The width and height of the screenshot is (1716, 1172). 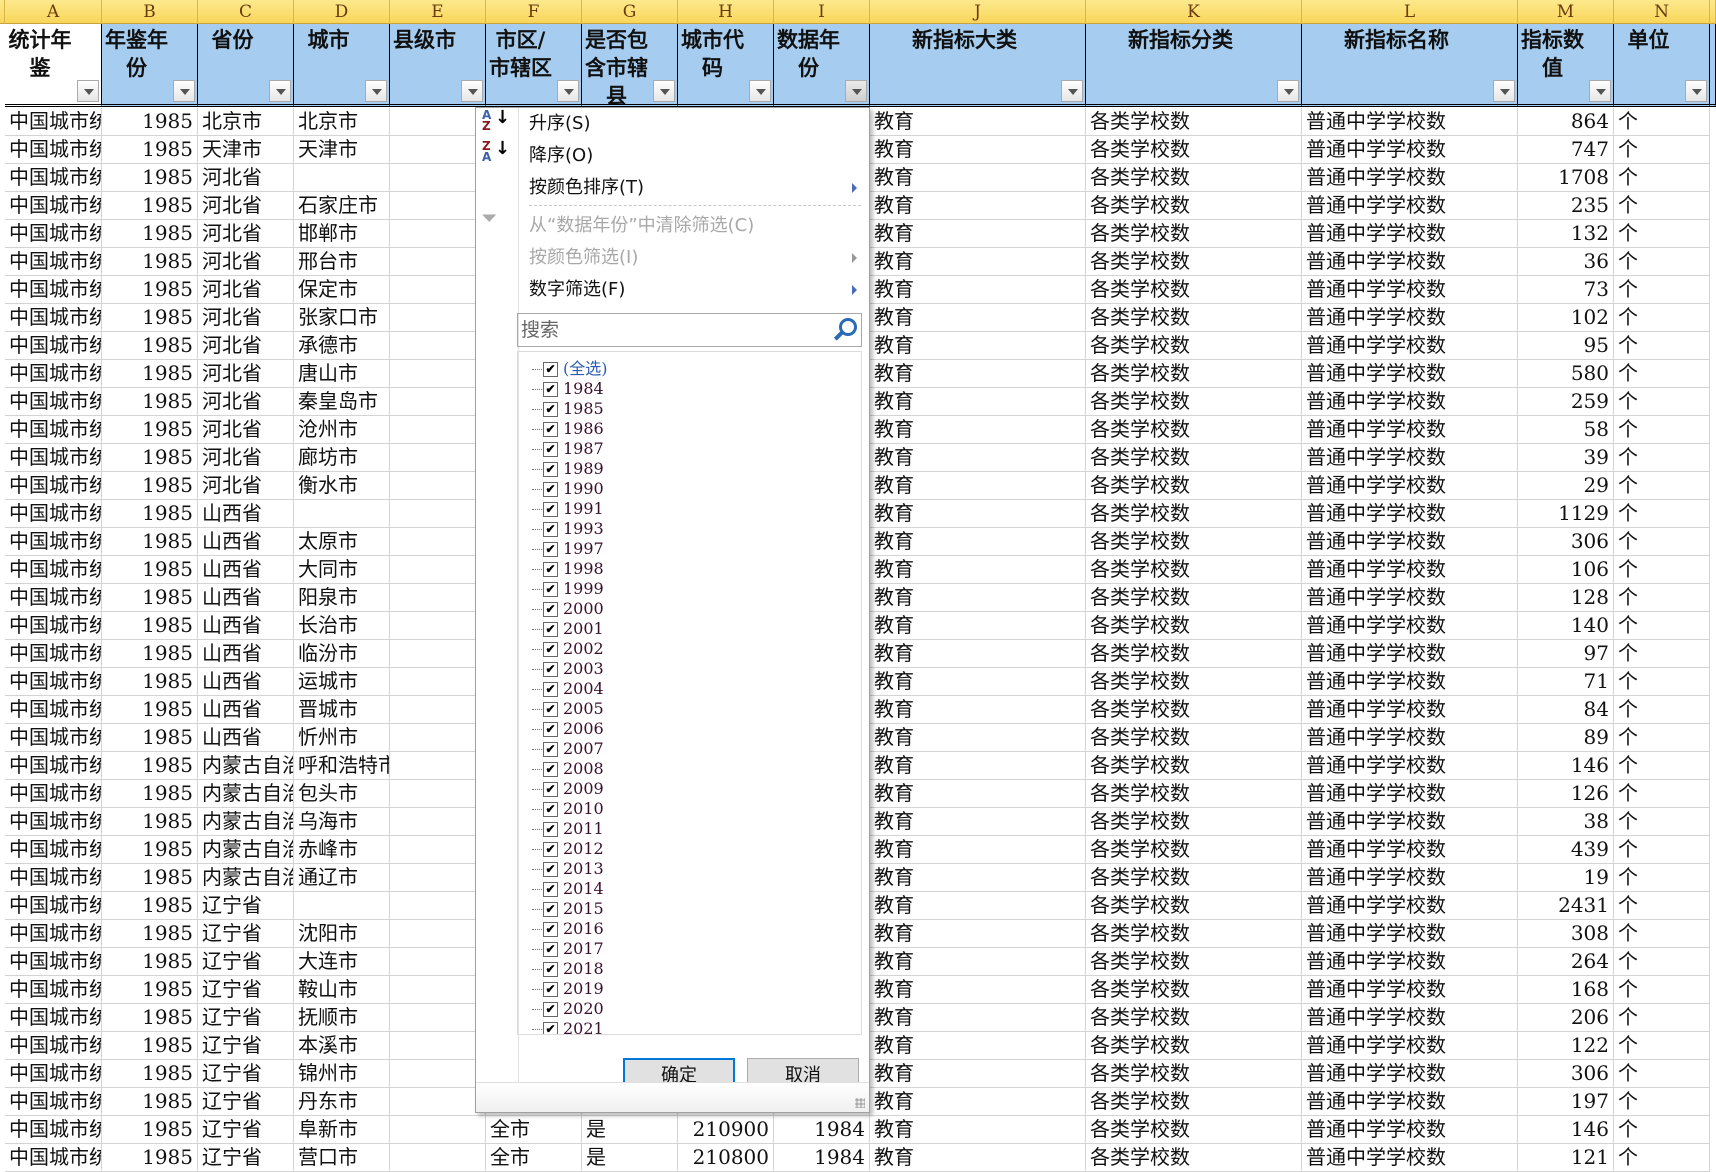 I want to click on cell-m: 121, so click(x=1566, y=1158).